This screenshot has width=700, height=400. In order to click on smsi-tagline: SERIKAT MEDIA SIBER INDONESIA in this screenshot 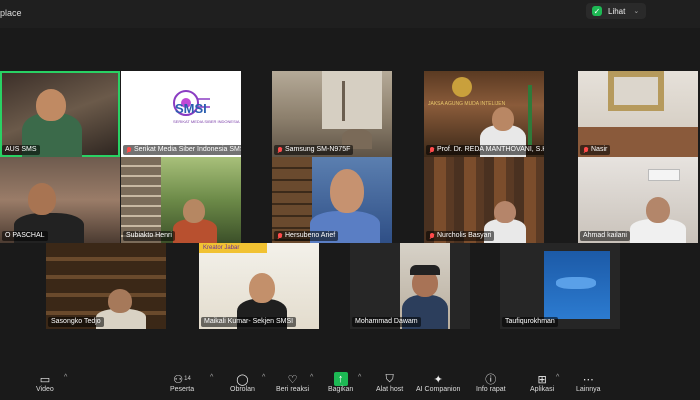, I will do `click(206, 121)`.